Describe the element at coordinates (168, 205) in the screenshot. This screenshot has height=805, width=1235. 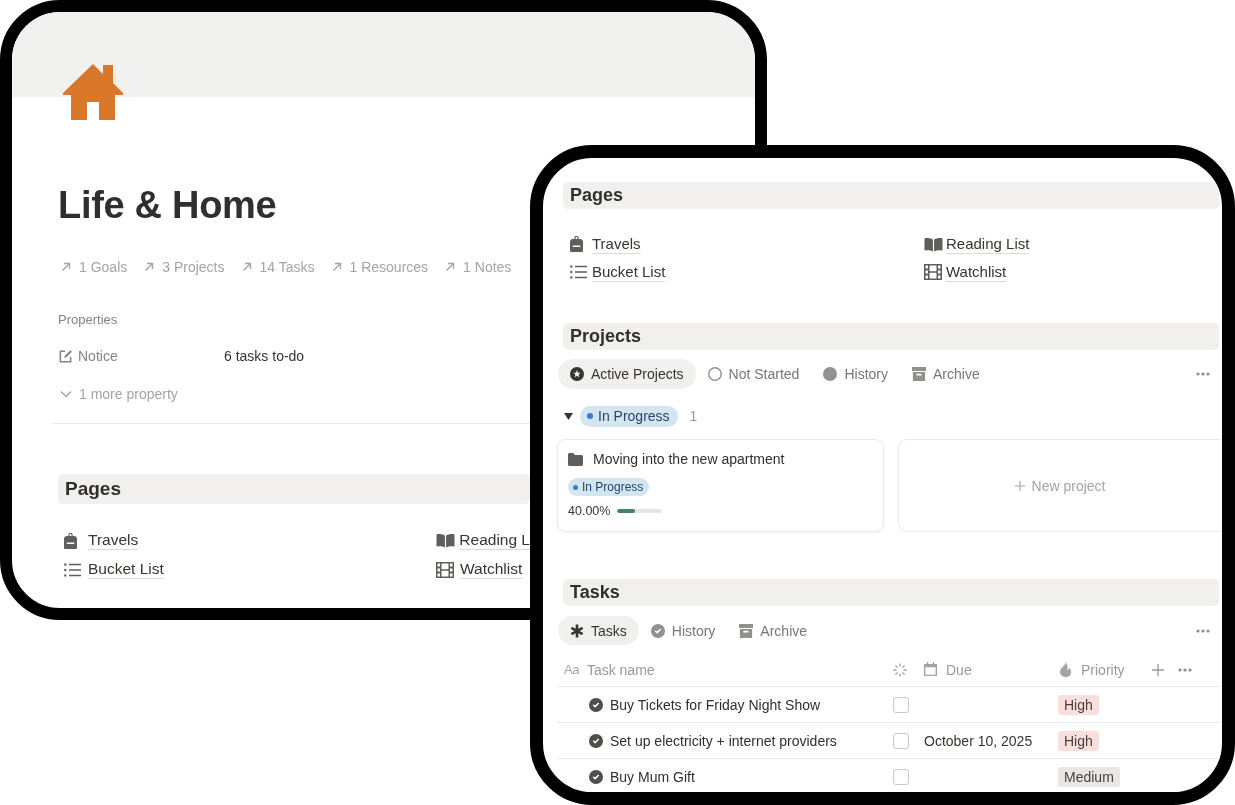
I see `page-title: Life & Home` at that location.